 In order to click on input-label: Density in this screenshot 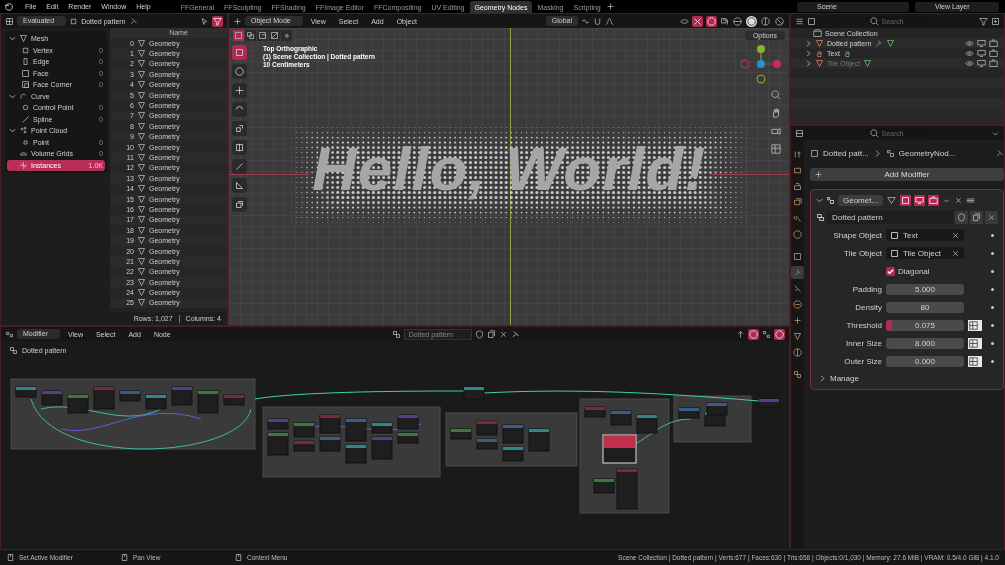, I will do `click(868, 307)`.